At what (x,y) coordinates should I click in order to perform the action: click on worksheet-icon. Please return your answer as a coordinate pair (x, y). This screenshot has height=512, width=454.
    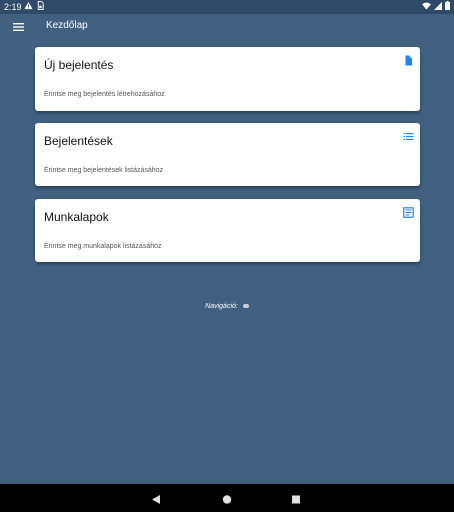
    Looking at the image, I should click on (408, 211).